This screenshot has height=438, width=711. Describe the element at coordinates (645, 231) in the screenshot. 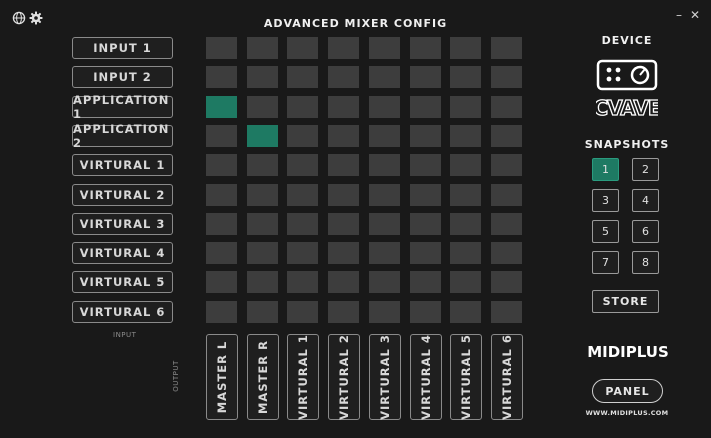

I see `snapshot-button-6: 6` at that location.